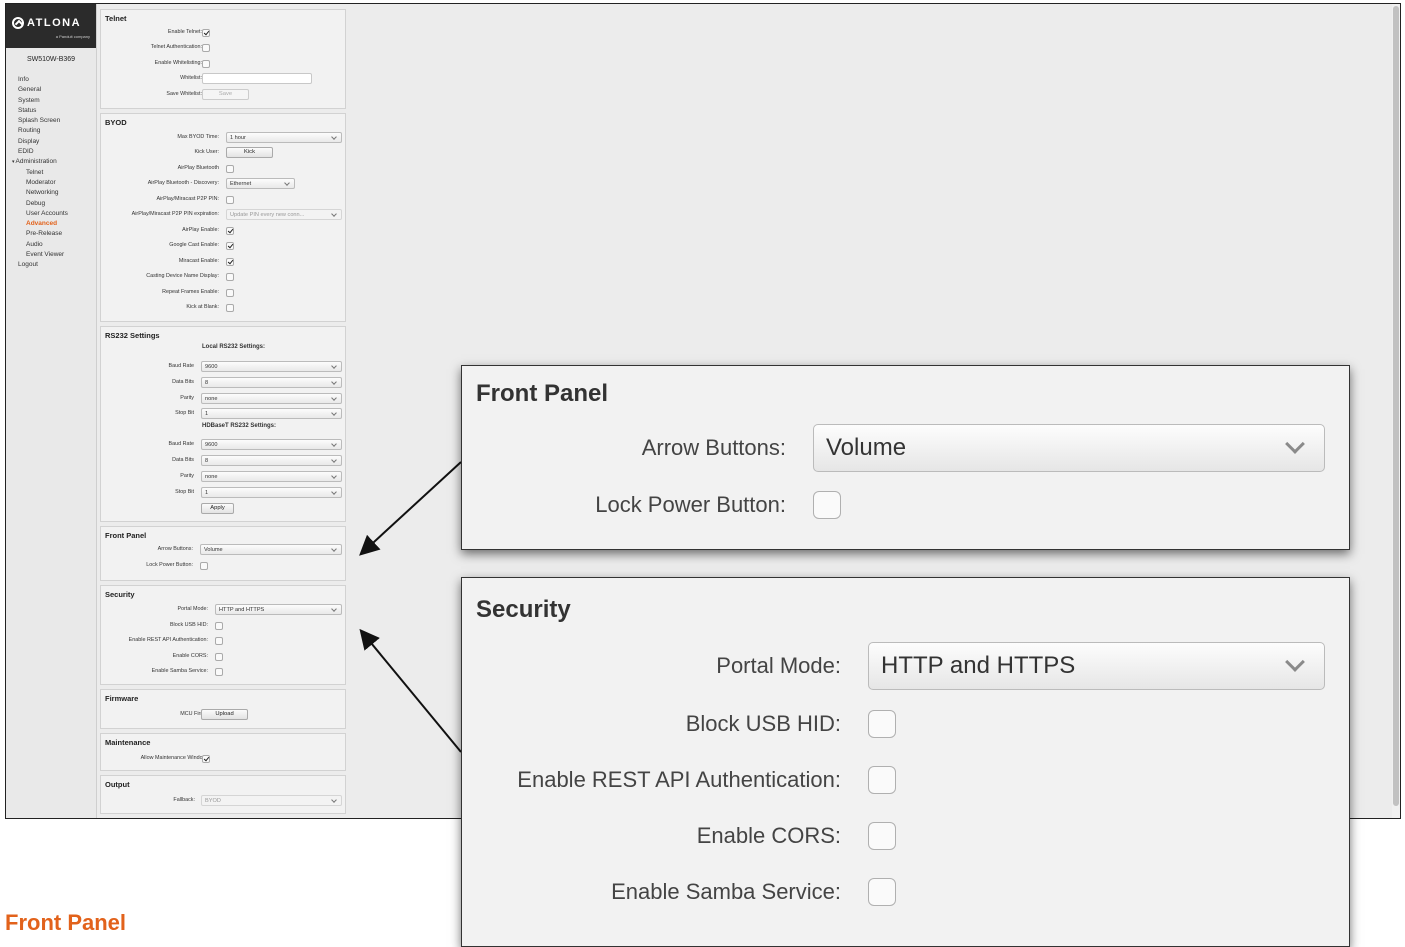 The height and width of the screenshot is (947, 1405). Describe the element at coordinates (230, 308) in the screenshot. I see `kick-at-blank-checkbox` at that location.